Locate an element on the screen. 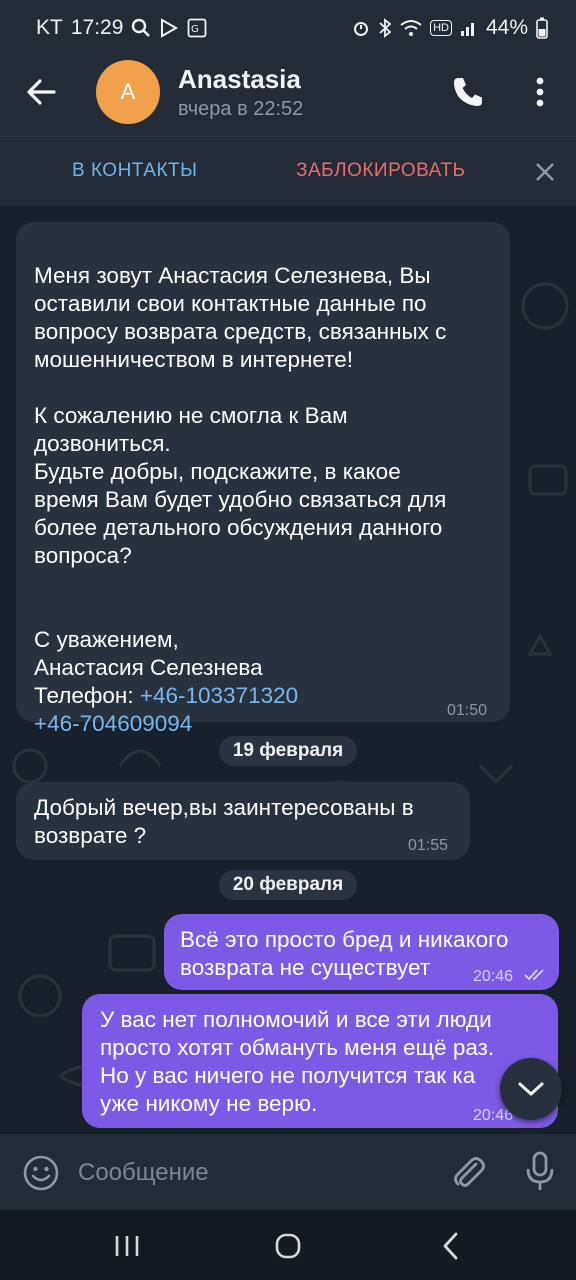  phone-link: +46-103371320 is located at coordinates (219, 695).